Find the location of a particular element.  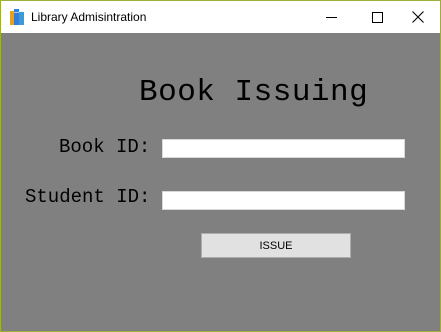

page-heading: Book Issuing is located at coordinates (254, 92).